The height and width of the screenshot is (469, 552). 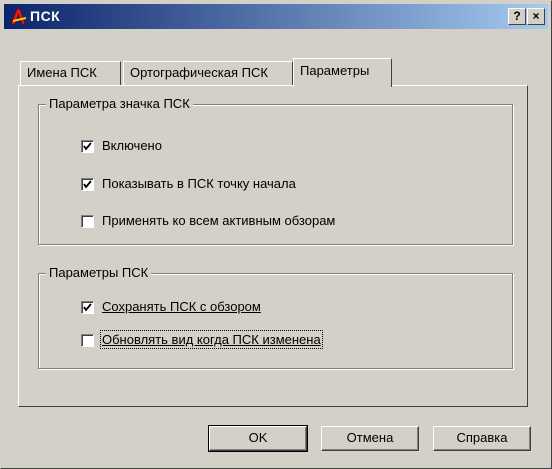 I want to click on checkbox-label: Сохранять ПСК с обзором, so click(x=181, y=306).